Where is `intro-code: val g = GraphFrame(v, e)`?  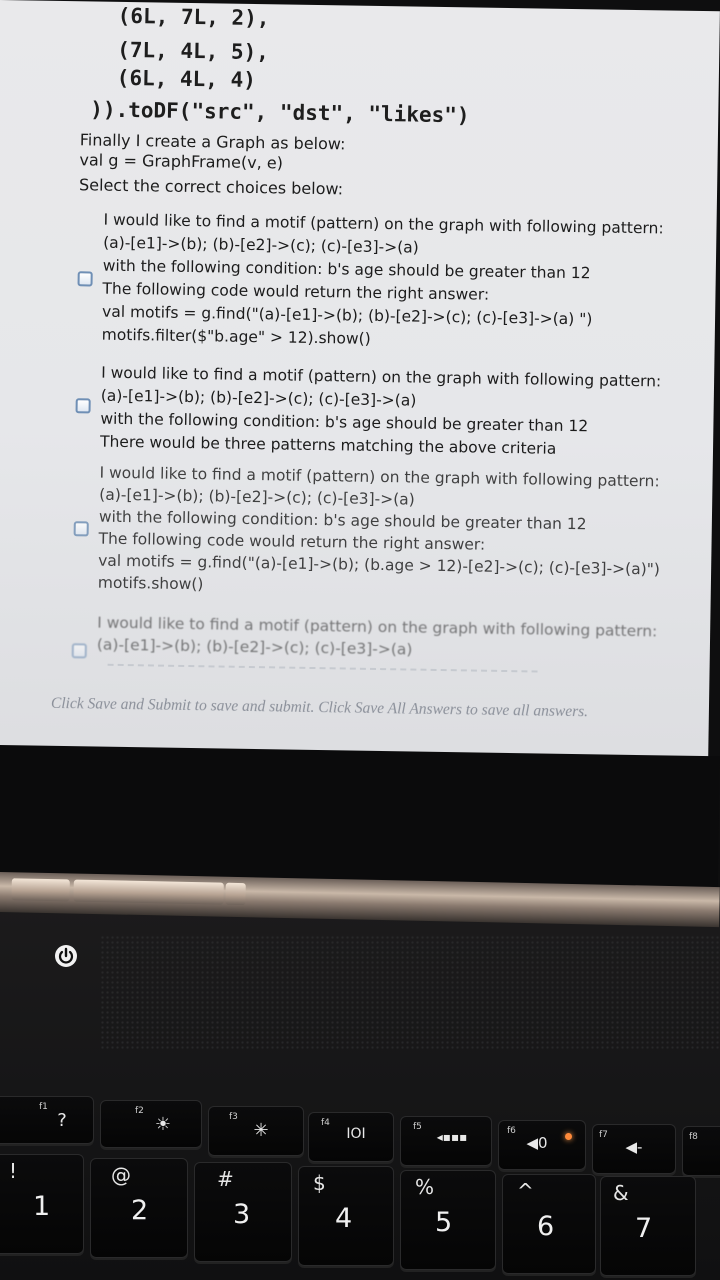
intro-code: val g = GraphFrame(v, e) is located at coordinates (181, 161).